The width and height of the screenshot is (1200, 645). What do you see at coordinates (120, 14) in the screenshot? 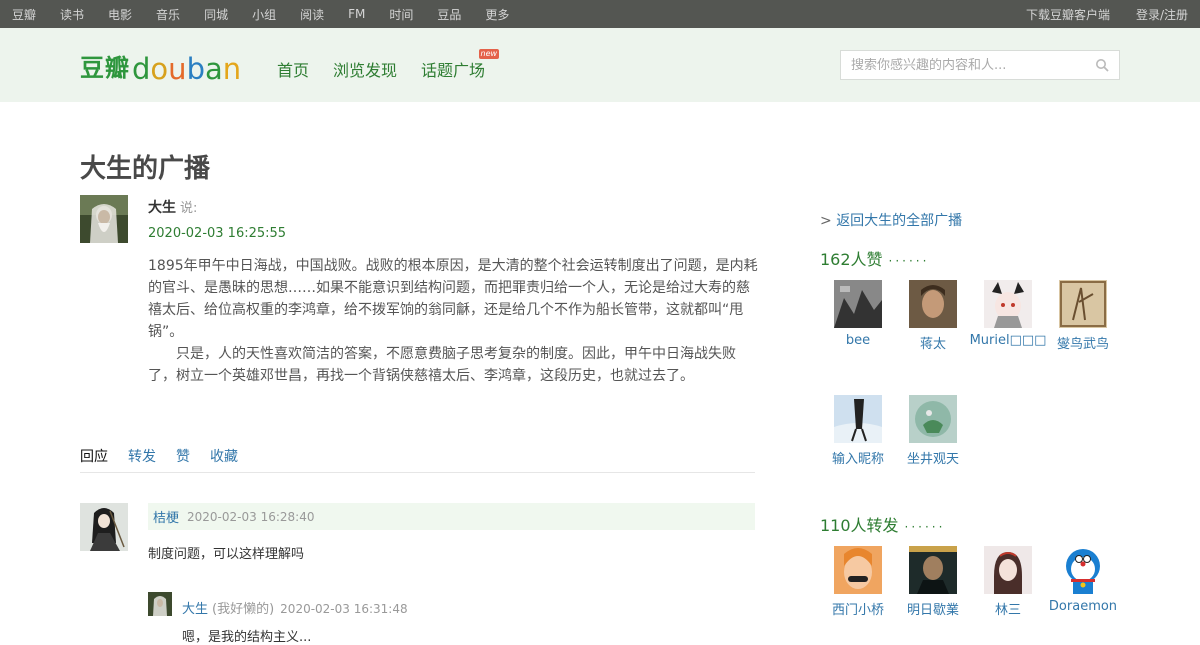
I see `topbar-link-movie: 电影` at bounding box center [120, 14].